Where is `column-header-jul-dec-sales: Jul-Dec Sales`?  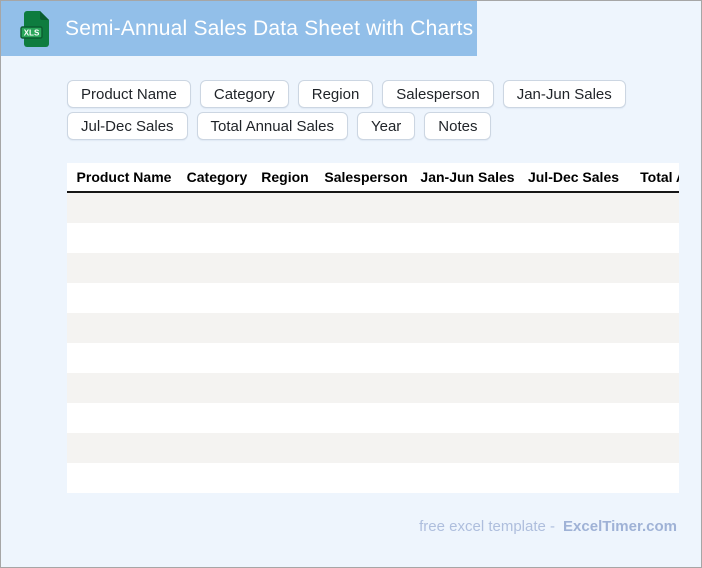 column-header-jul-dec-sales: Jul-Dec Sales is located at coordinates (573, 177).